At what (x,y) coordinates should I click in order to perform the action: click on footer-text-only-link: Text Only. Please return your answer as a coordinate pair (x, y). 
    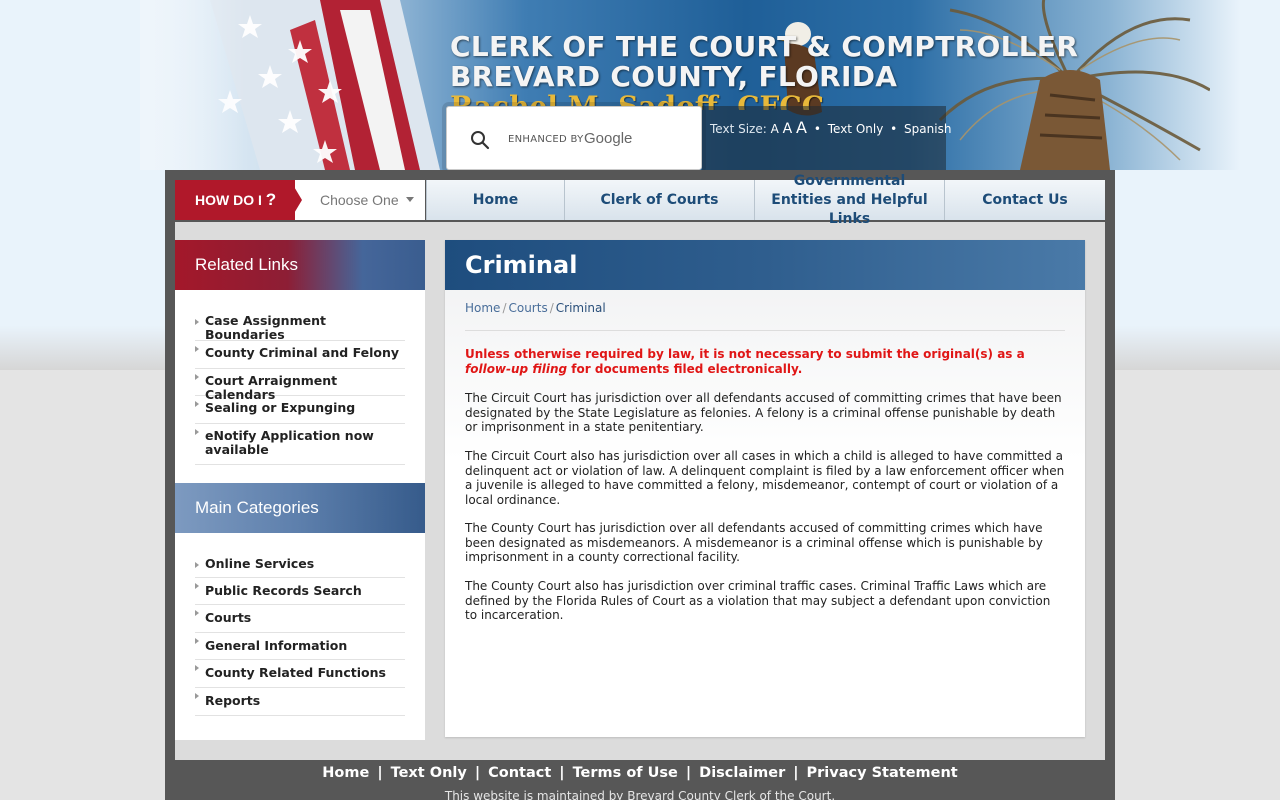
    Looking at the image, I should click on (429, 773).